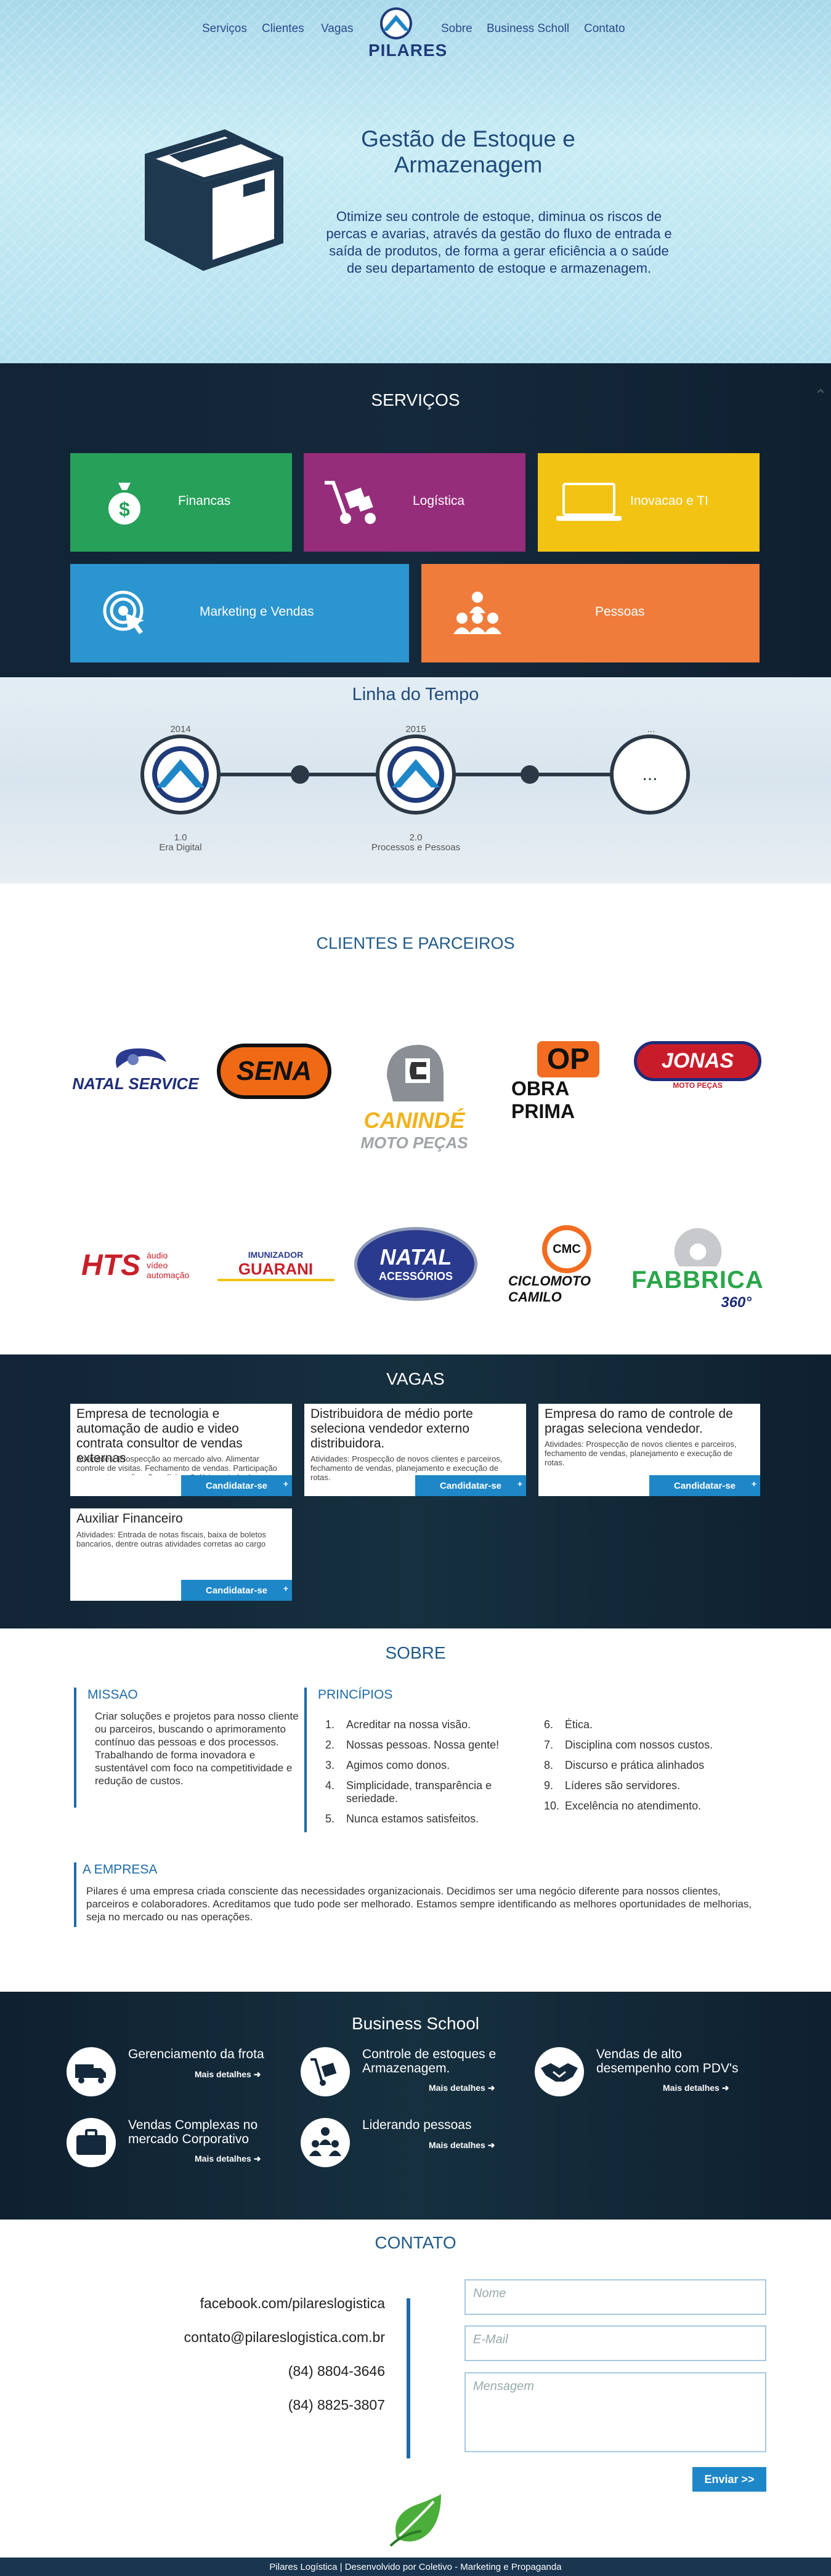 Image resolution: width=831 pixels, height=2576 pixels. Describe the element at coordinates (168, 1265) in the screenshot. I see `client-logo-subtext: áudio vídeo automação` at that location.